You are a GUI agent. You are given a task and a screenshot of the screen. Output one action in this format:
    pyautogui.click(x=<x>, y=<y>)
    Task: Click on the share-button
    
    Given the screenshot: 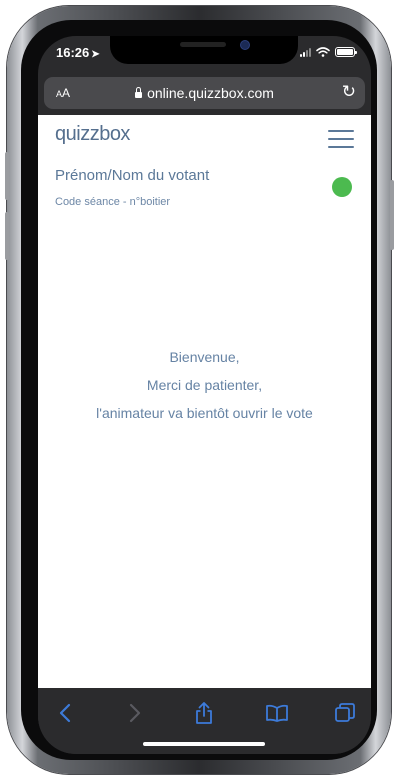 What is the action you would take?
    pyautogui.click(x=204, y=713)
    